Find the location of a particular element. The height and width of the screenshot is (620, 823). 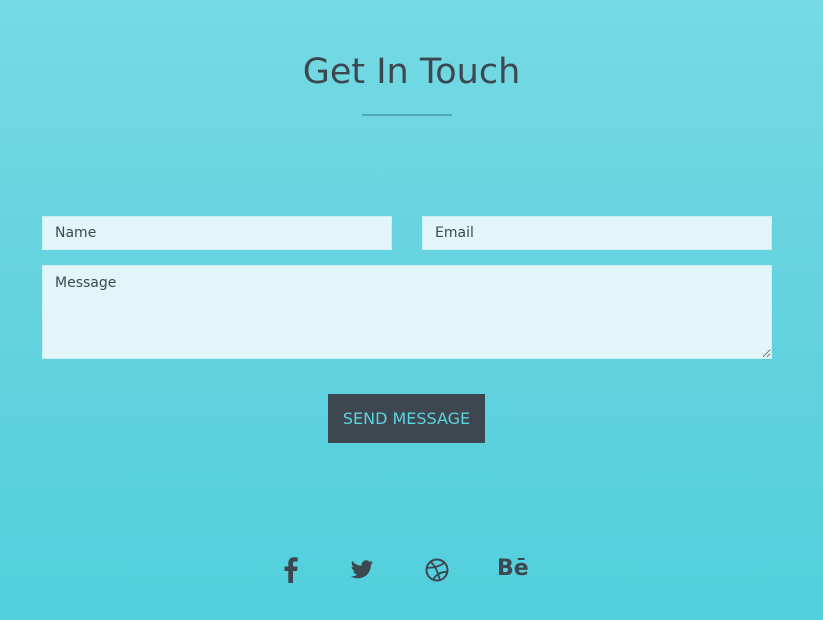

send-message-button: SEND MESSAGE is located at coordinates (406, 418).